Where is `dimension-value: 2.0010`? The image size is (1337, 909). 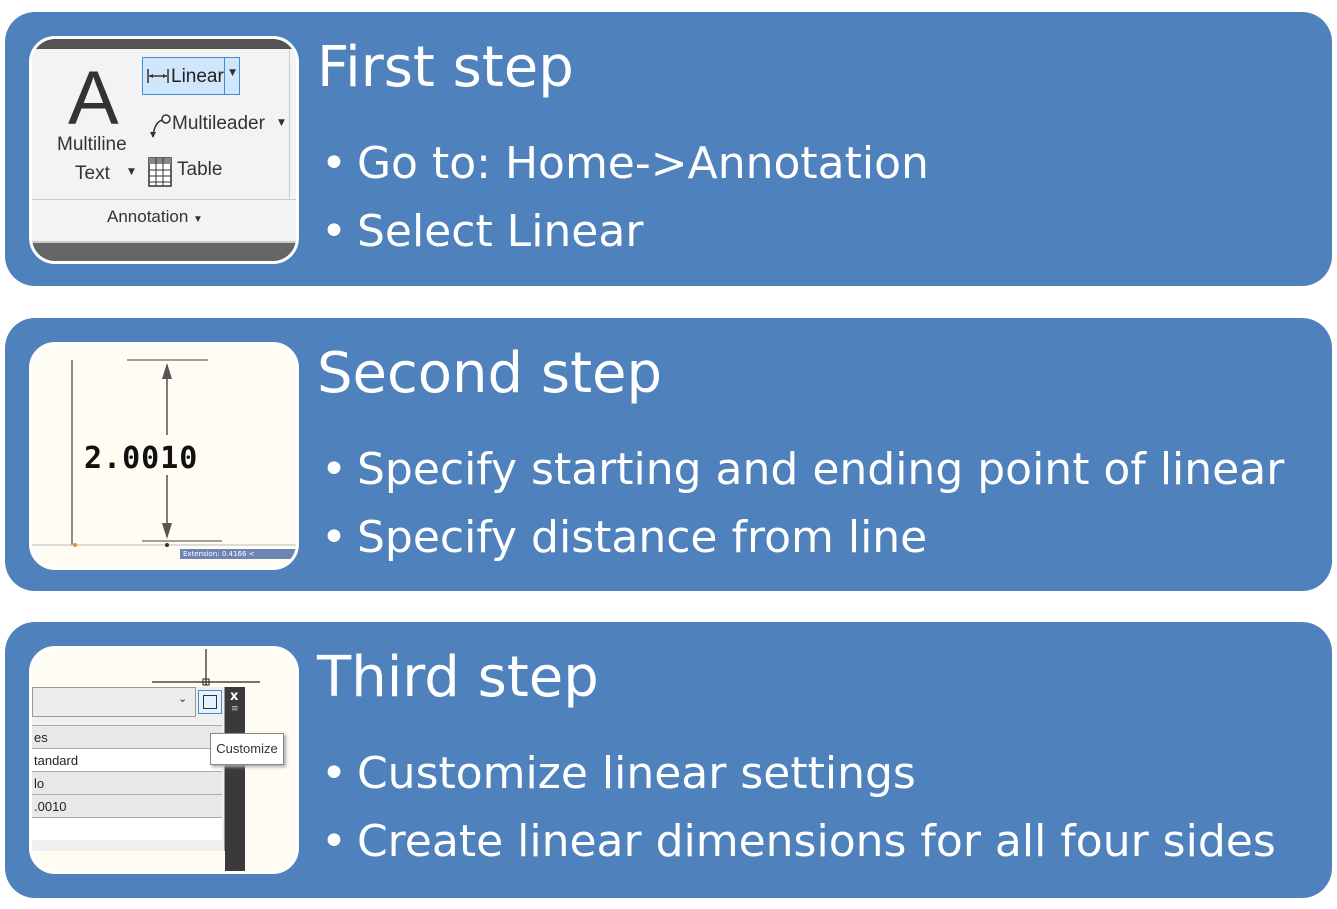 dimension-value: 2.0010 is located at coordinates (141, 458).